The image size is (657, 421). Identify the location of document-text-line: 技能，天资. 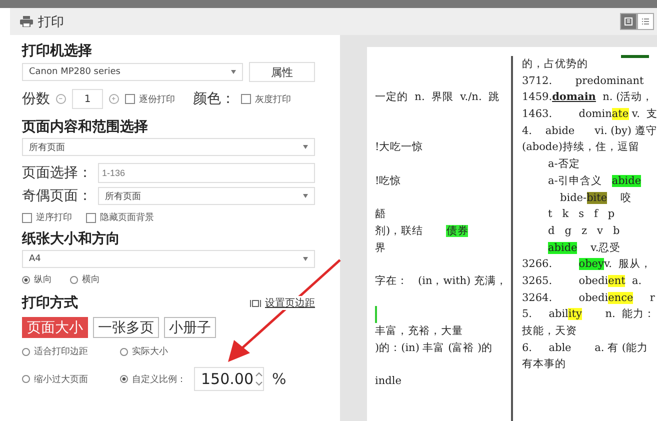
(549, 331).